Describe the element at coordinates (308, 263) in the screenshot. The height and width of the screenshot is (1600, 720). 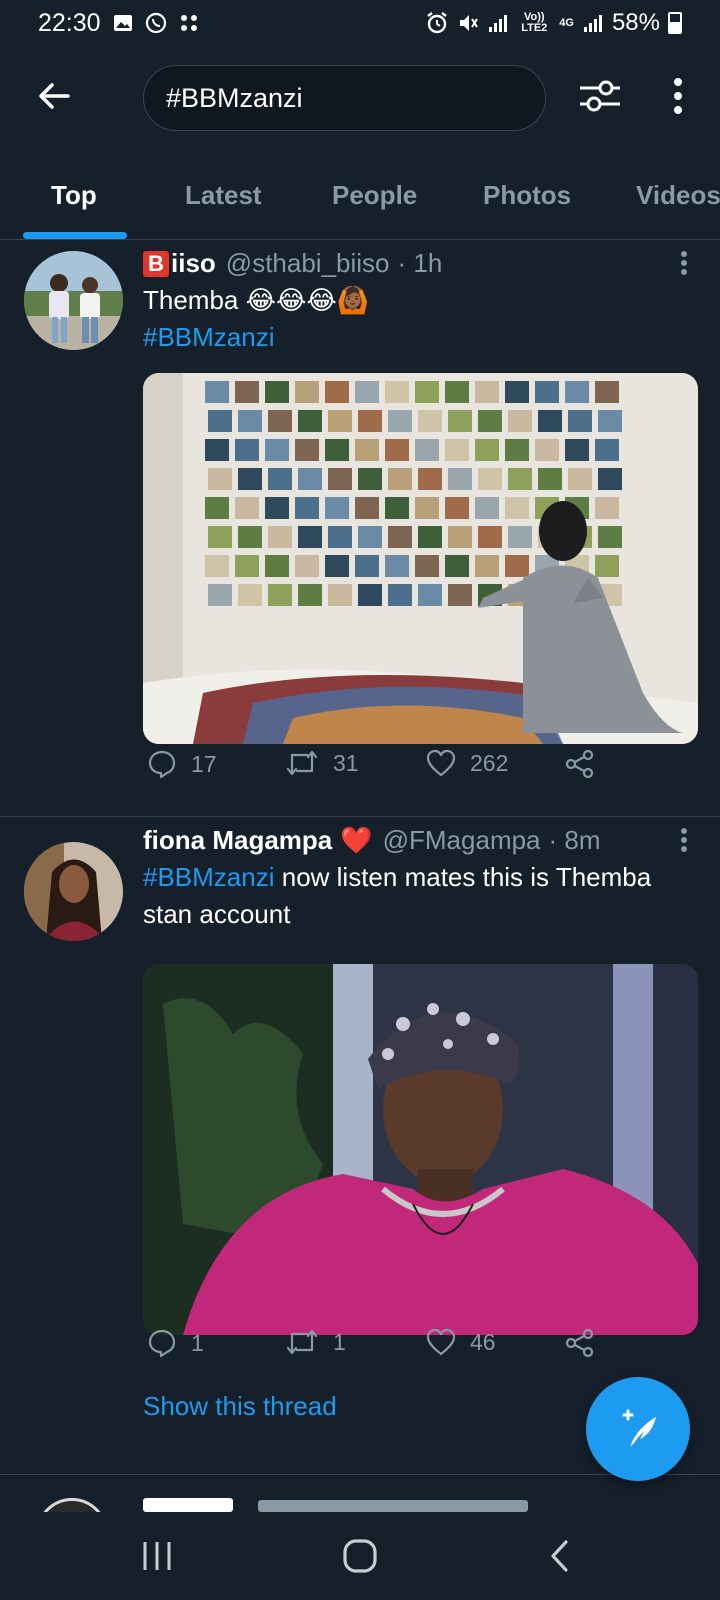
I see `handle: @sthabi_biiso` at that location.